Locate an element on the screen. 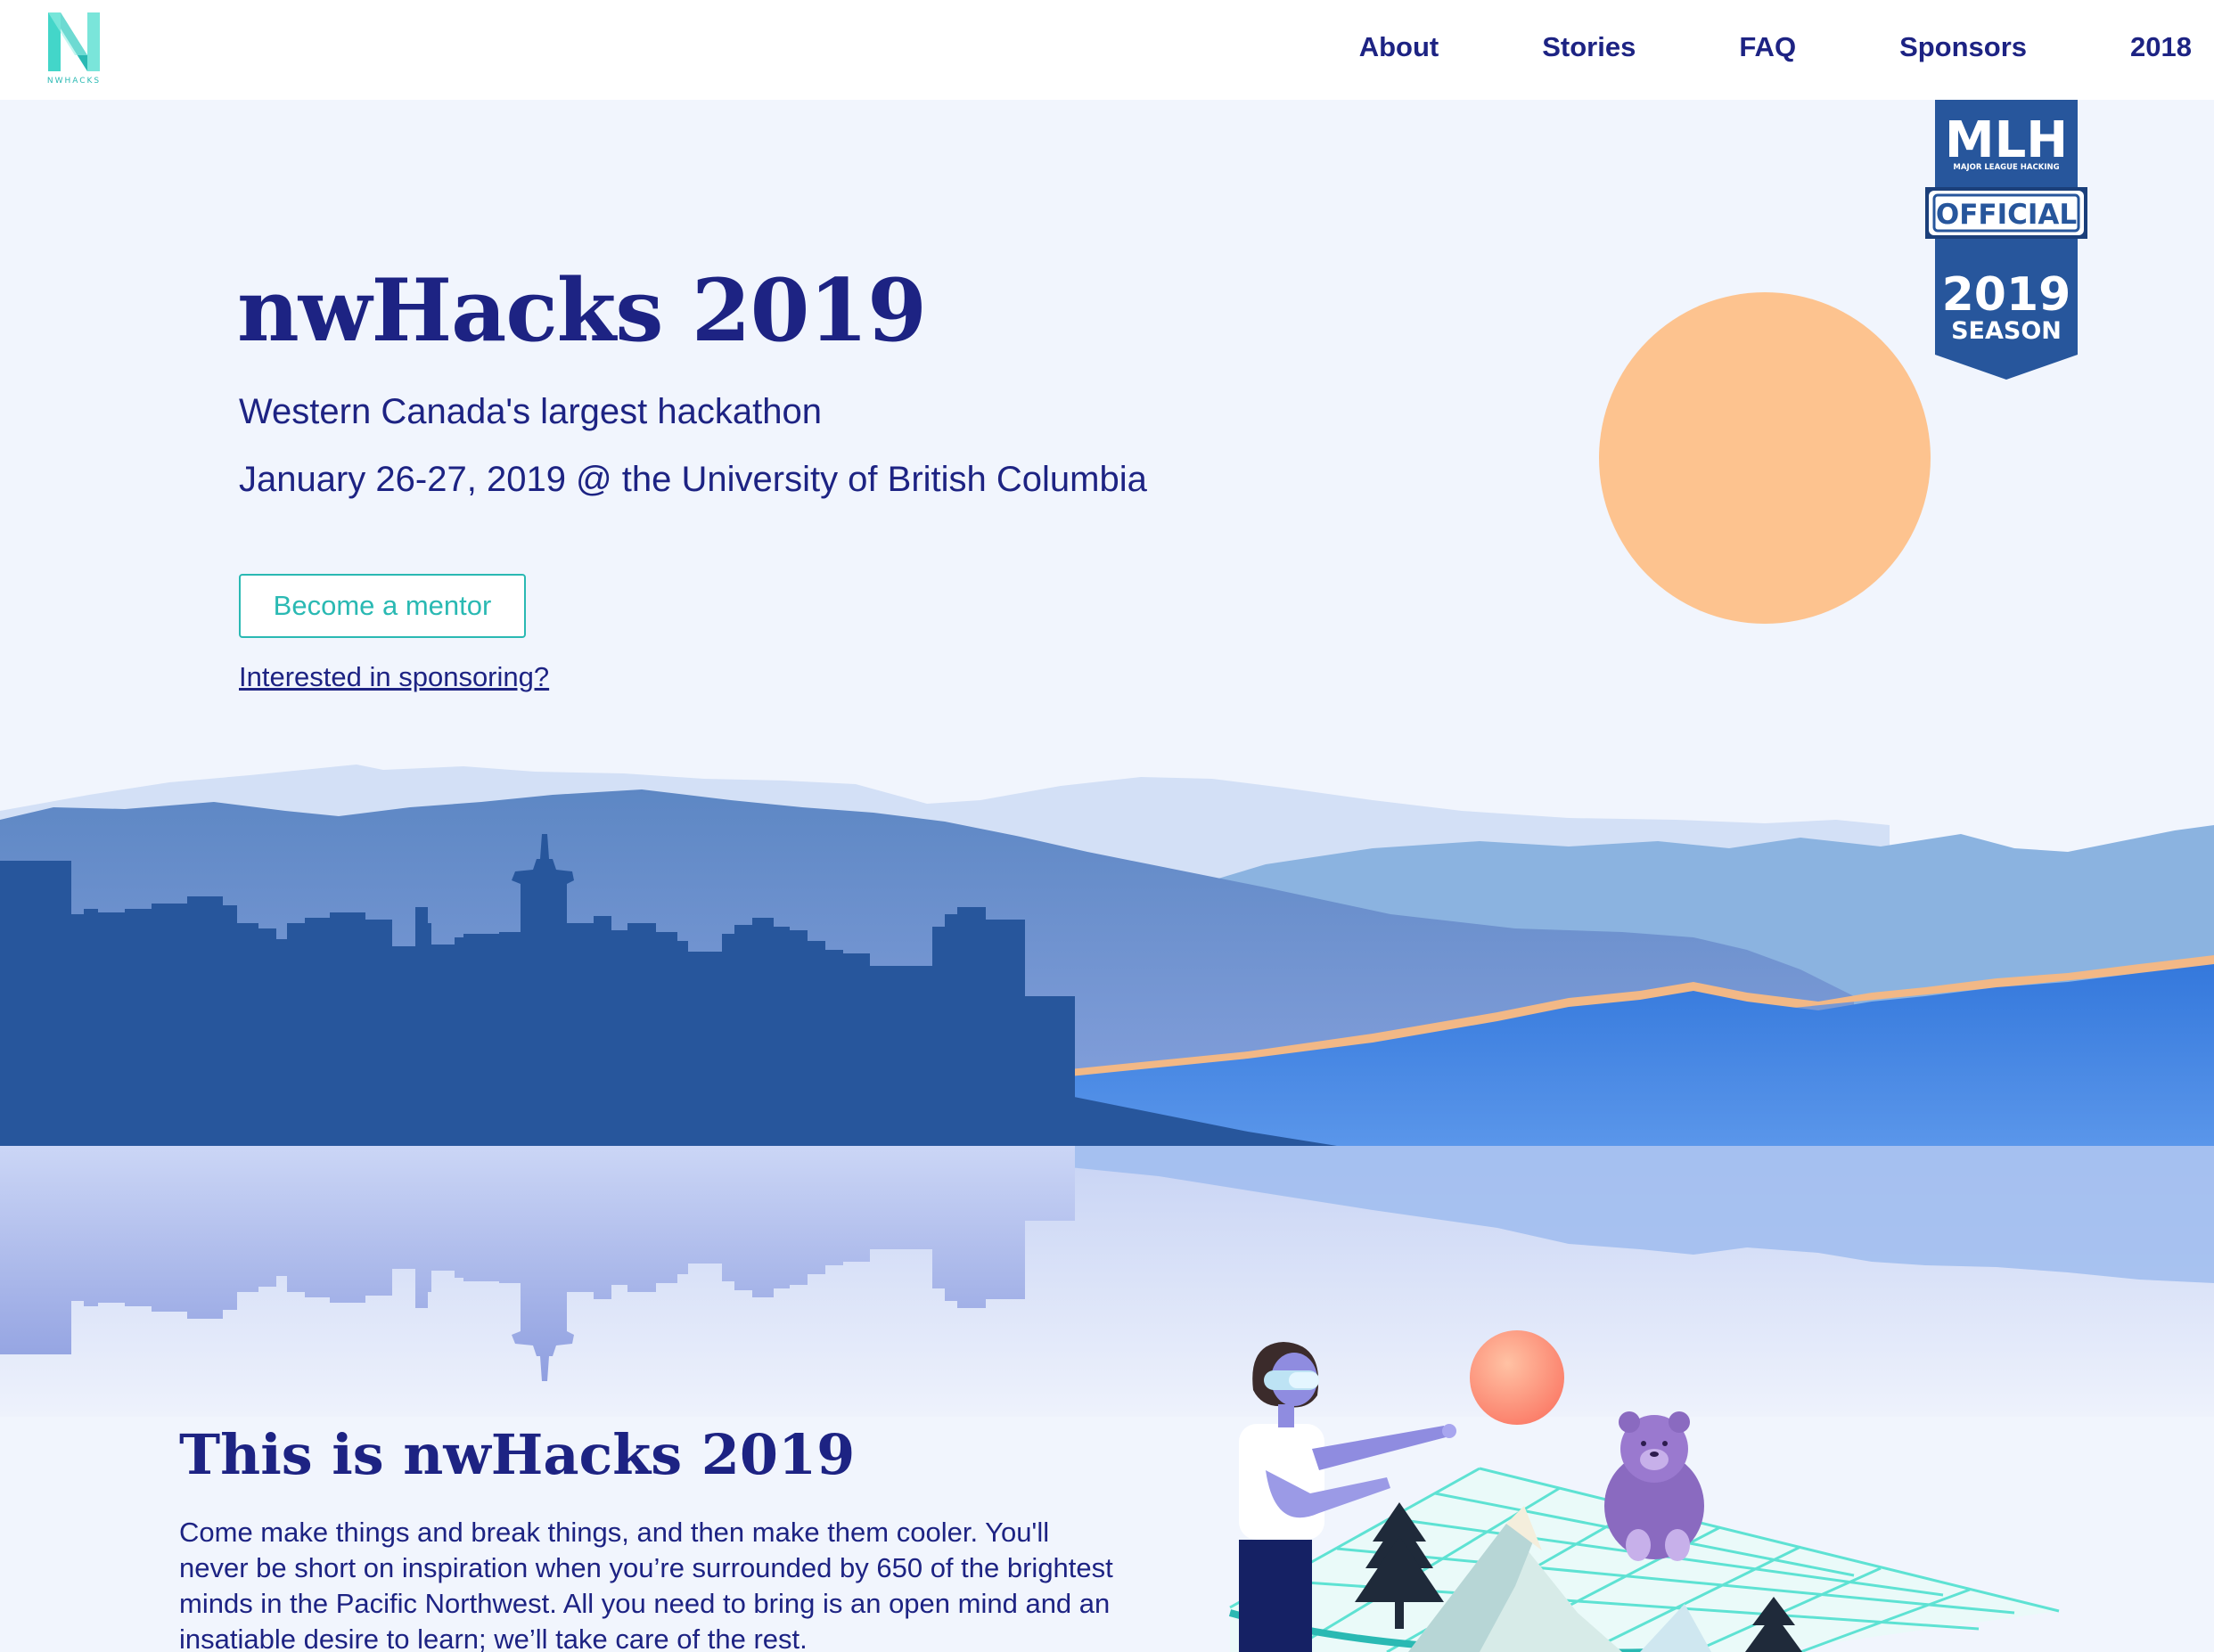 Image resolution: width=2214 pixels, height=1652 pixels. sponsoring-link: Interested in sponsoring? is located at coordinates (394, 677).